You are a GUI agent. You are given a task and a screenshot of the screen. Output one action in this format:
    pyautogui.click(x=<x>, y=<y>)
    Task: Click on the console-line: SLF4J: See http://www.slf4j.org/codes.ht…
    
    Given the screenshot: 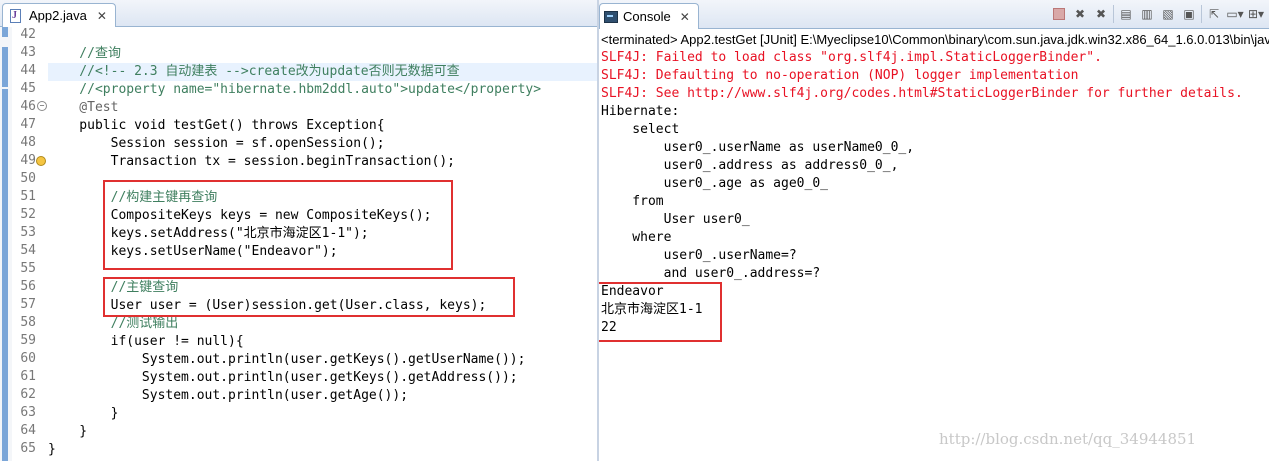 What is the action you would take?
    pyautogui.click(x=922, y=93)
    